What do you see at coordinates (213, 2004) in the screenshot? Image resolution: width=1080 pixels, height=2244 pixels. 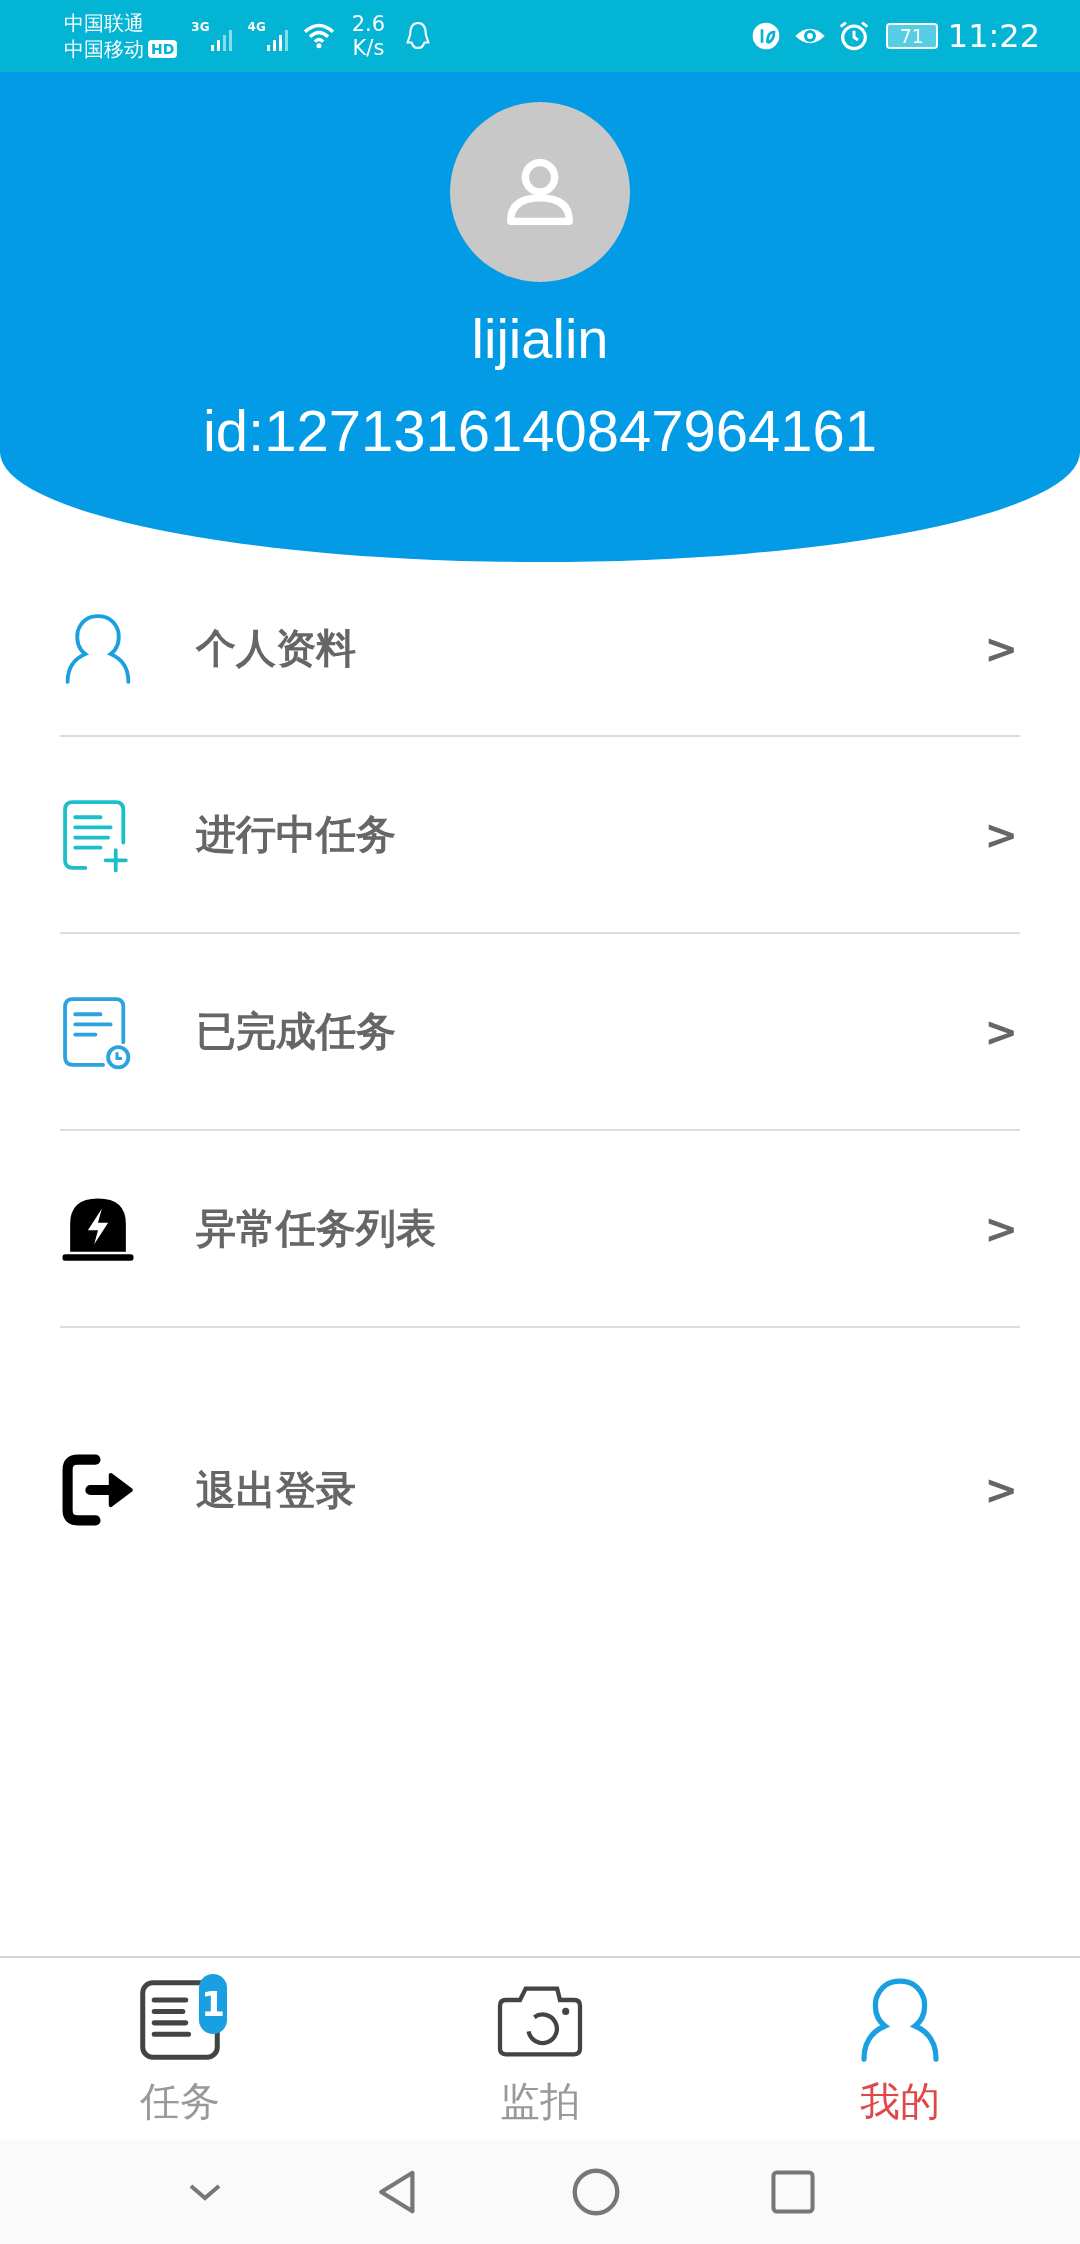 I see `count-badge: 1` at bounding box center [213, 2004].